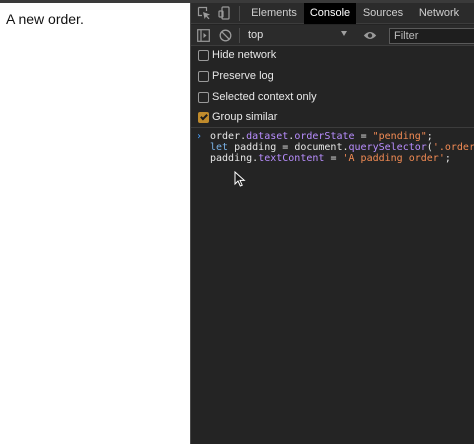 The width and height of the screenshot is (474, 444). I want to click on setting-label: Preserve log, so click(243, 76).